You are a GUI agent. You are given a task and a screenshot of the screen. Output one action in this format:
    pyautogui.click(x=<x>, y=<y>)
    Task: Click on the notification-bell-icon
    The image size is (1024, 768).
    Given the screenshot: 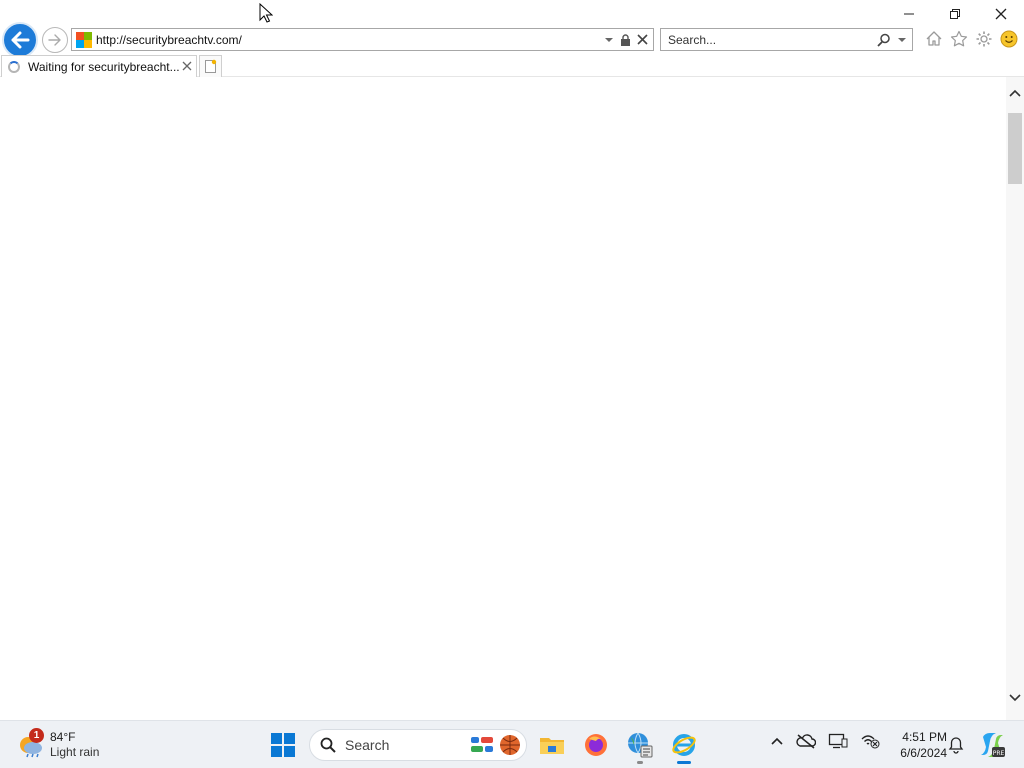 What is the action you would take?
    pyautogui.click(x=956, y=745)
    